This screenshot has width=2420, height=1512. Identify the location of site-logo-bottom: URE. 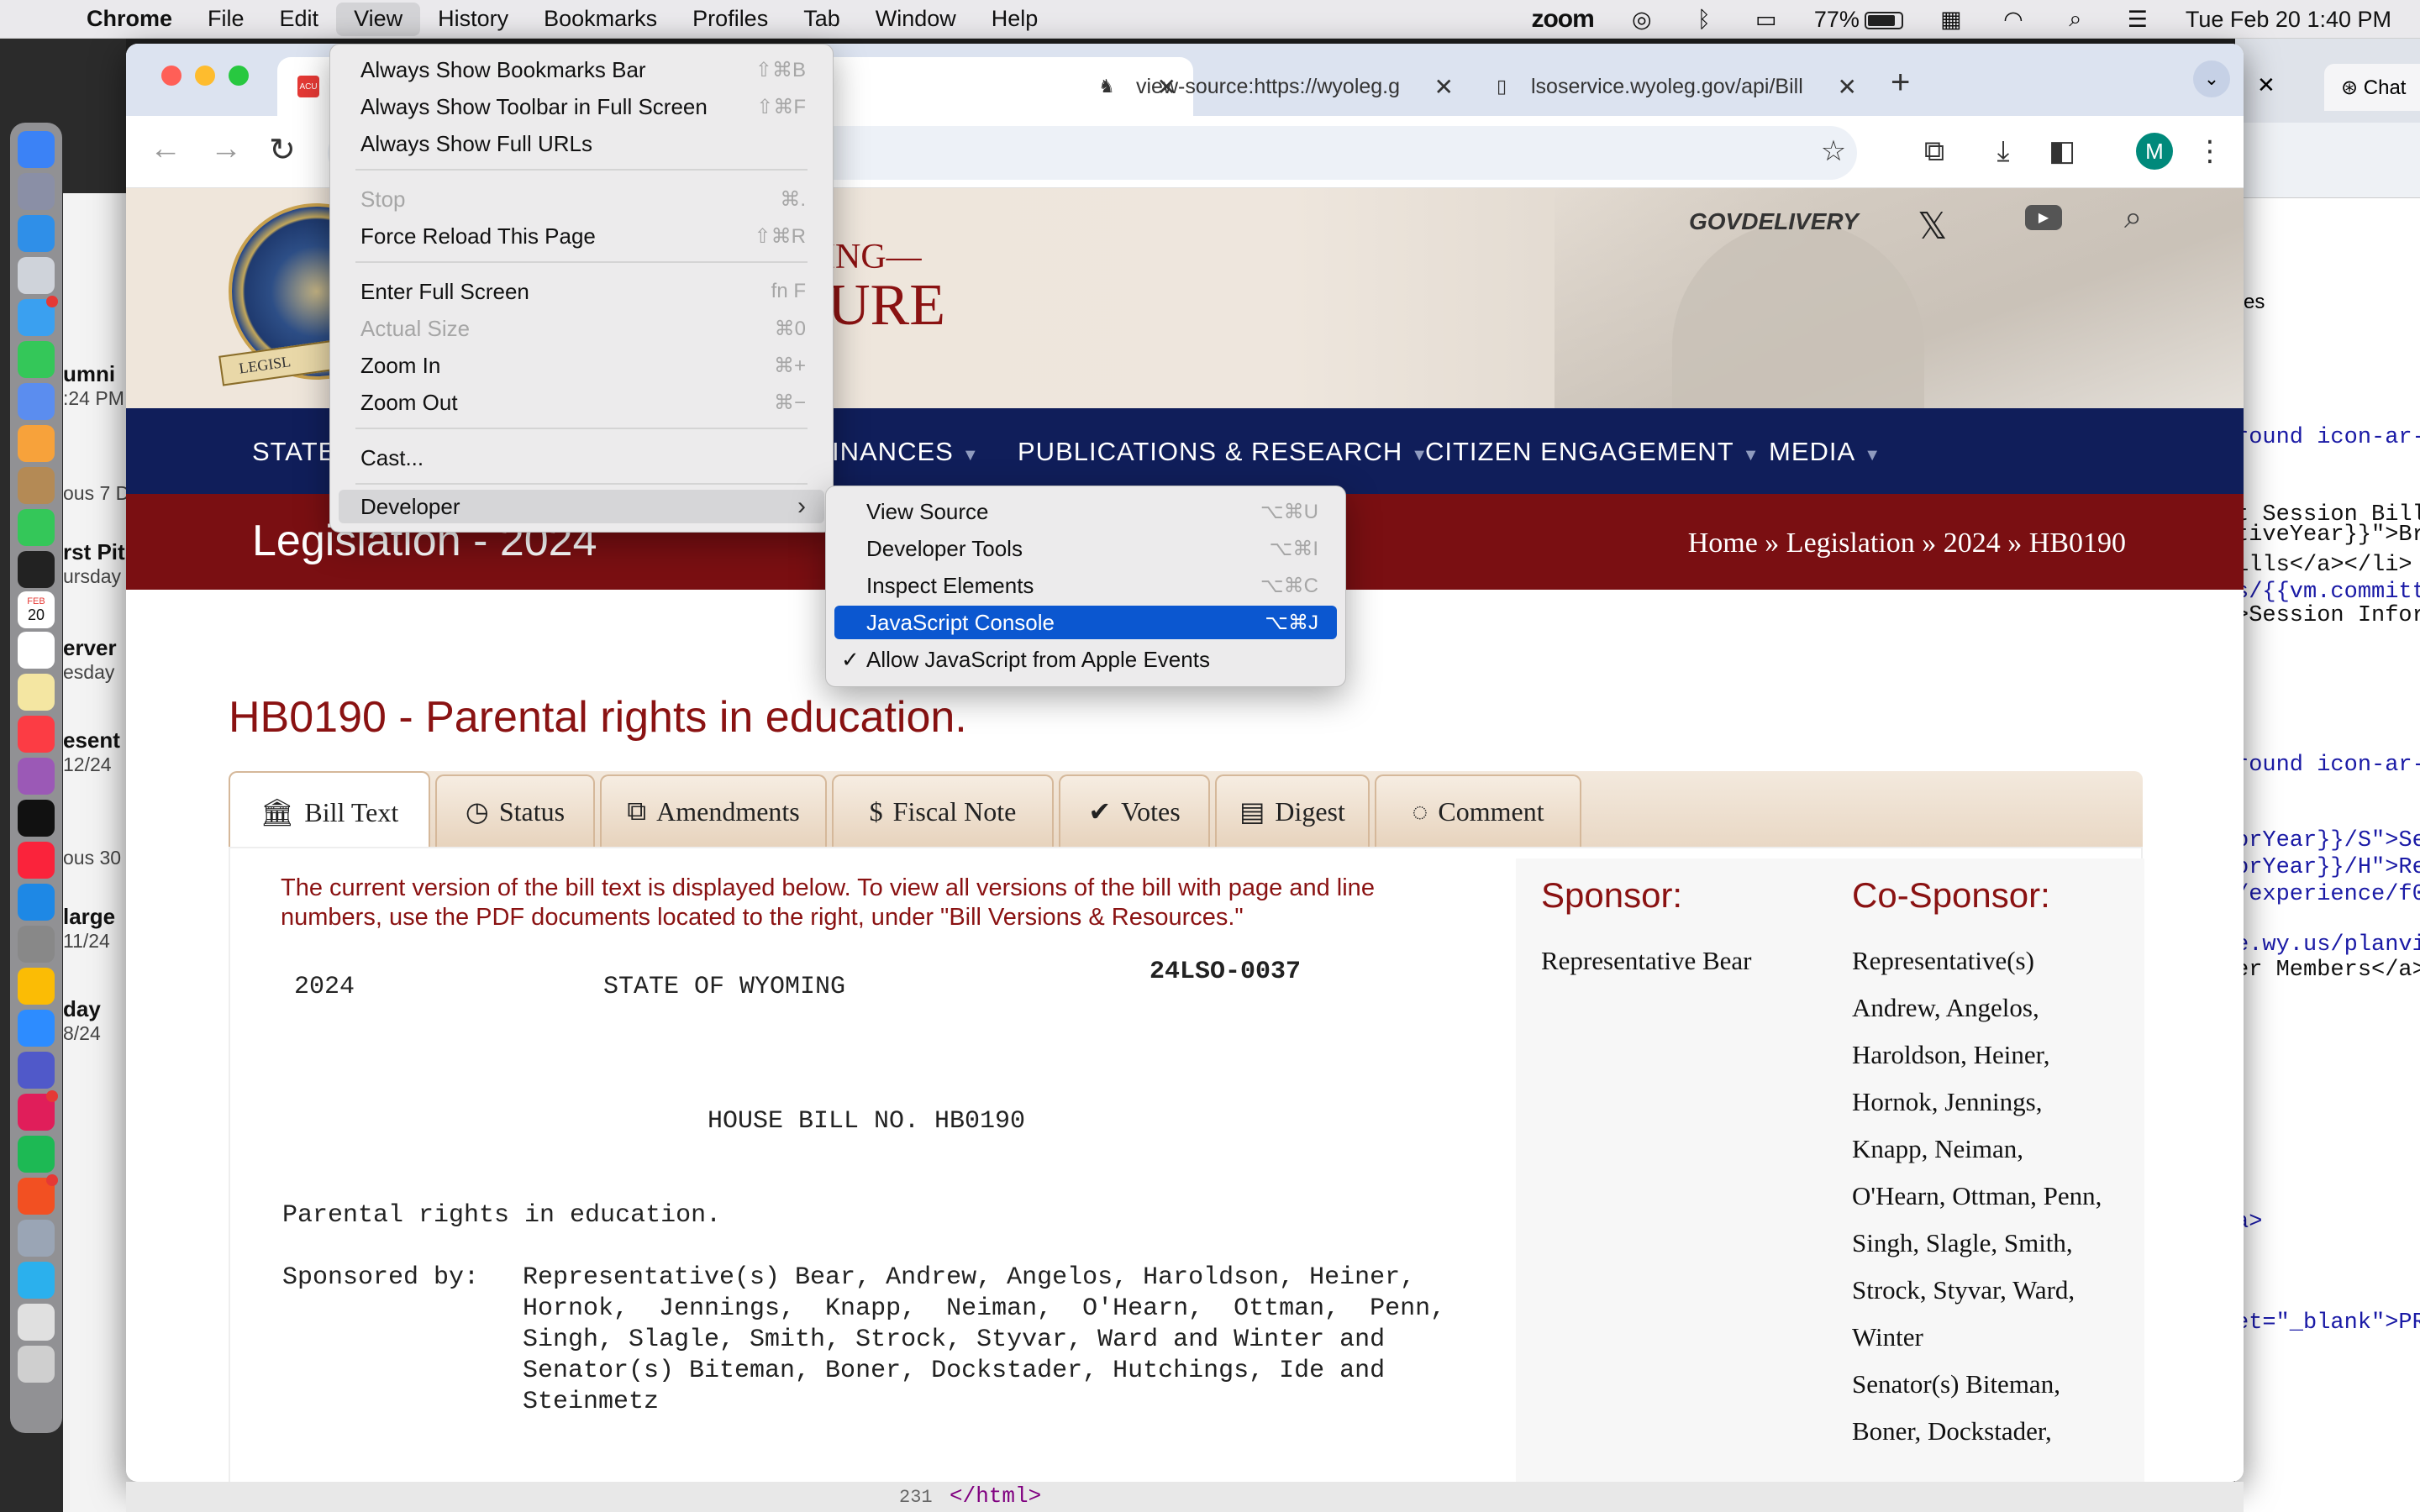
(886, 305).